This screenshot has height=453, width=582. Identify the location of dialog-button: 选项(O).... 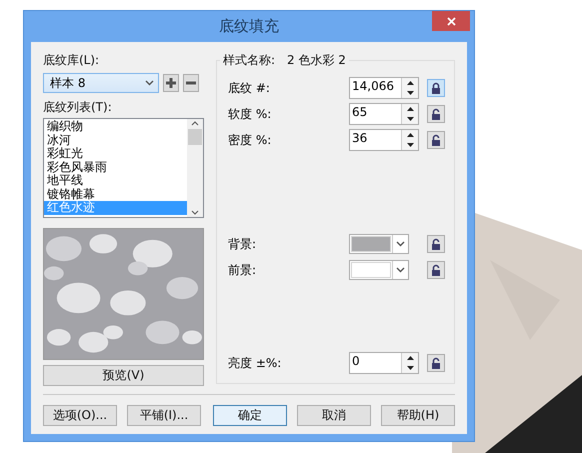
(80, 415).